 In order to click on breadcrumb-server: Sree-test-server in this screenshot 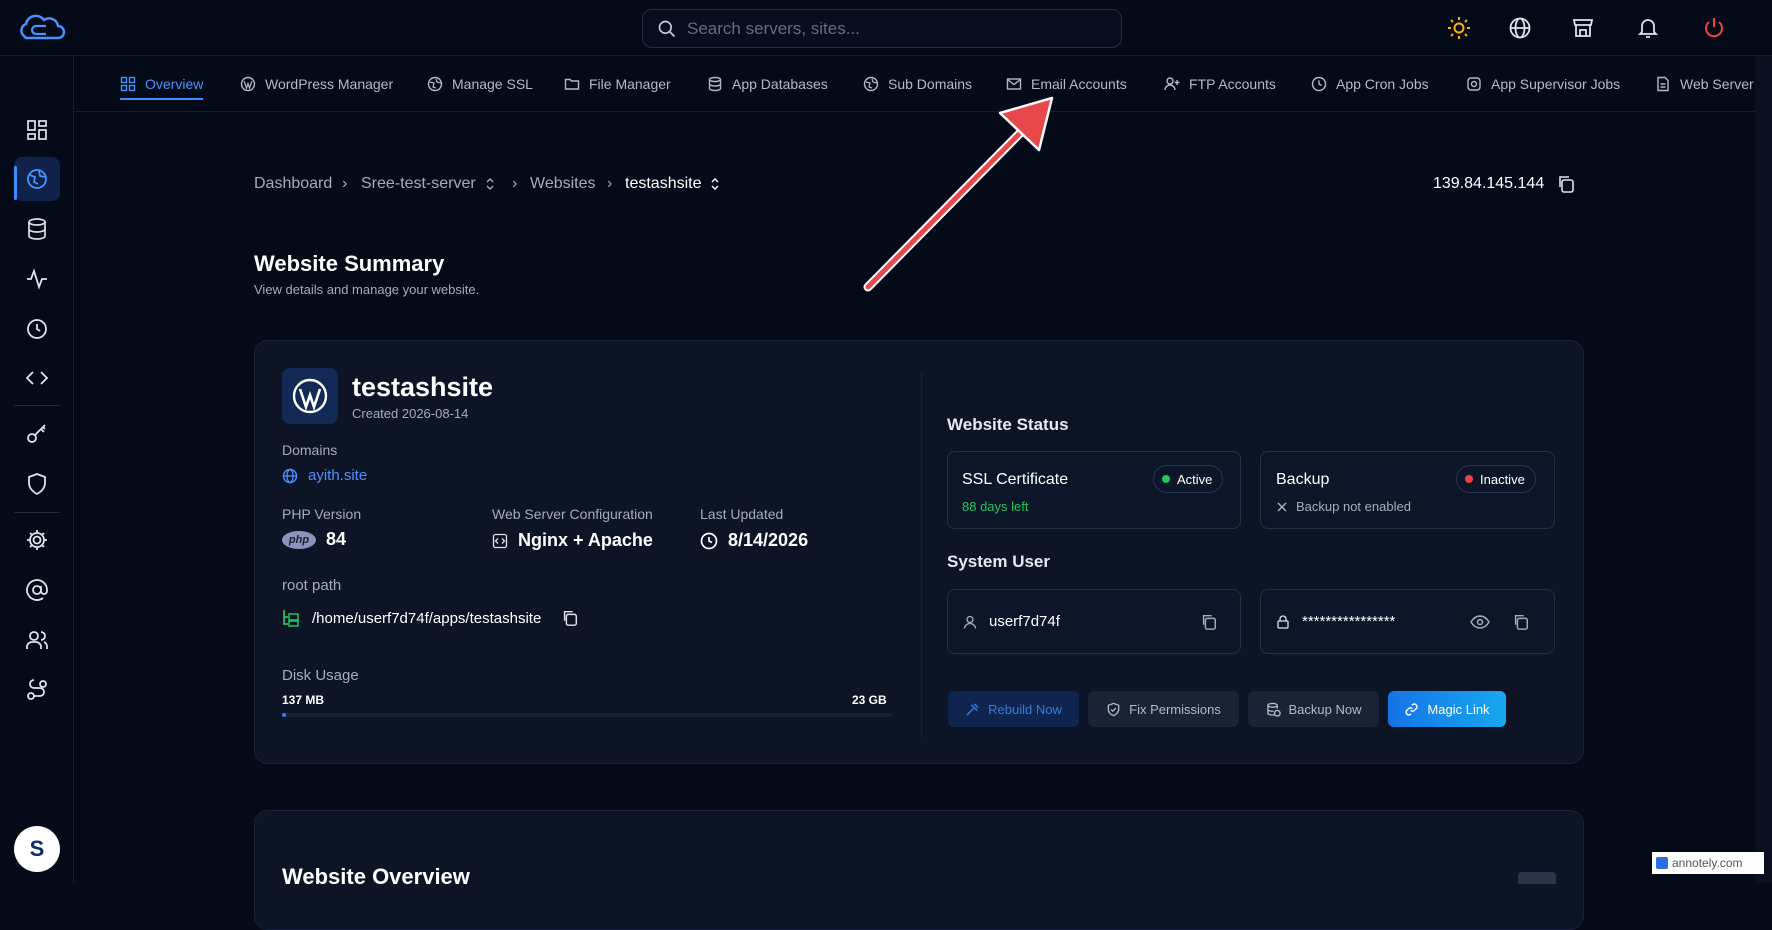, I will do `click(428, 184)`.